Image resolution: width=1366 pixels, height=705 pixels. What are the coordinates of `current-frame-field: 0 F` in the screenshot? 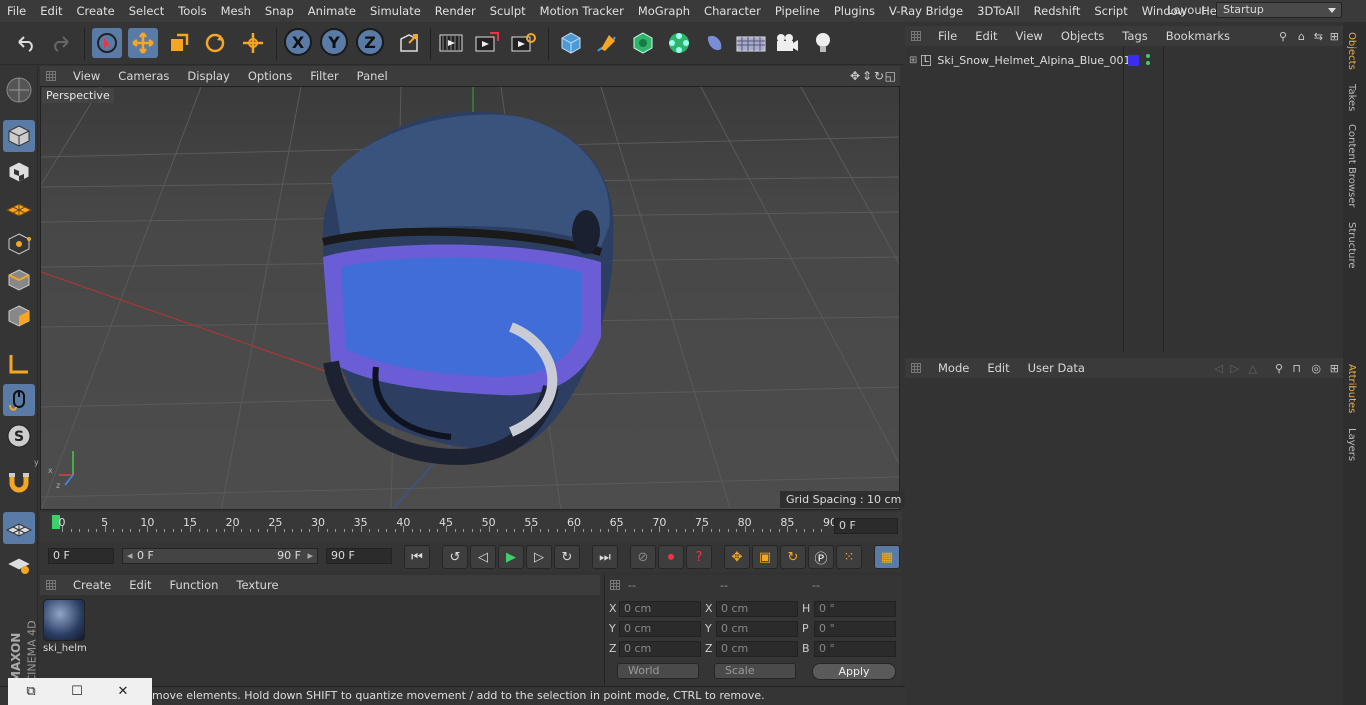 It's located at (866, 526).